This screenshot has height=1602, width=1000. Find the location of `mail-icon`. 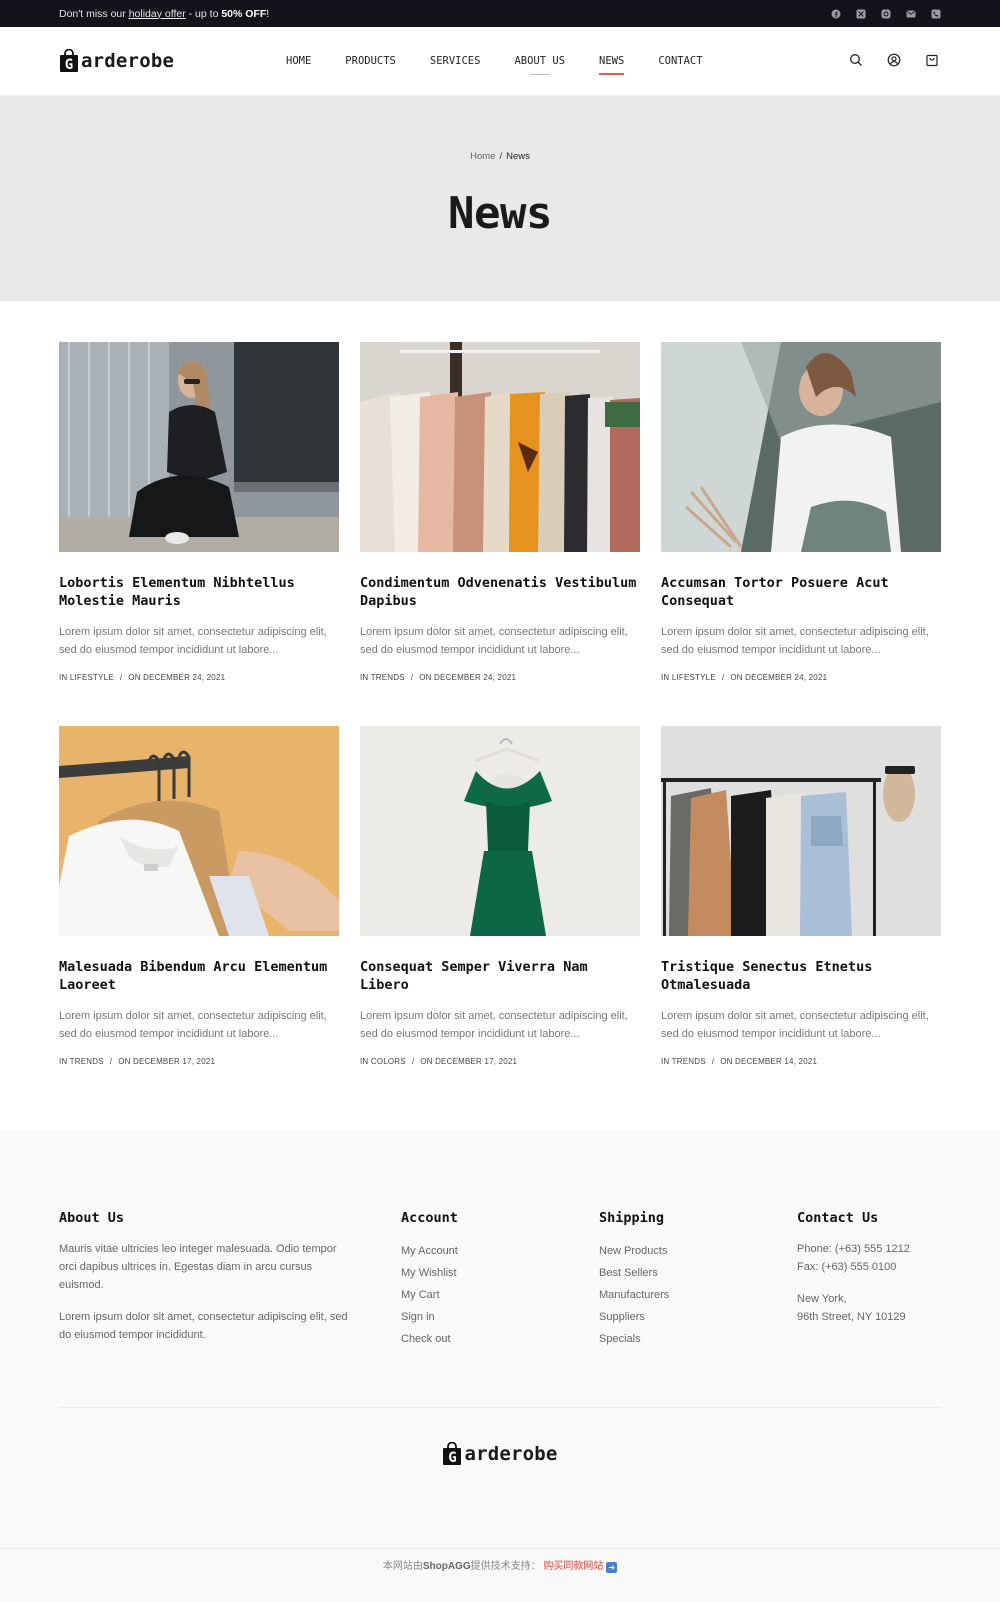

mail-icon is located at coordinates (911, 14).